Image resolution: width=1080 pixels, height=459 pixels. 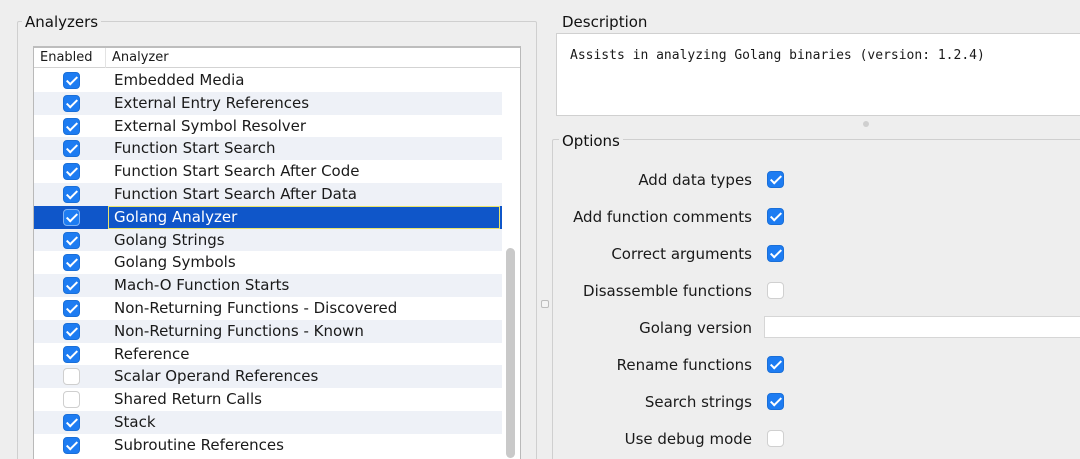 I want to click on analyzer-row: Function Start Search After Code, so click(x=268, y=171).